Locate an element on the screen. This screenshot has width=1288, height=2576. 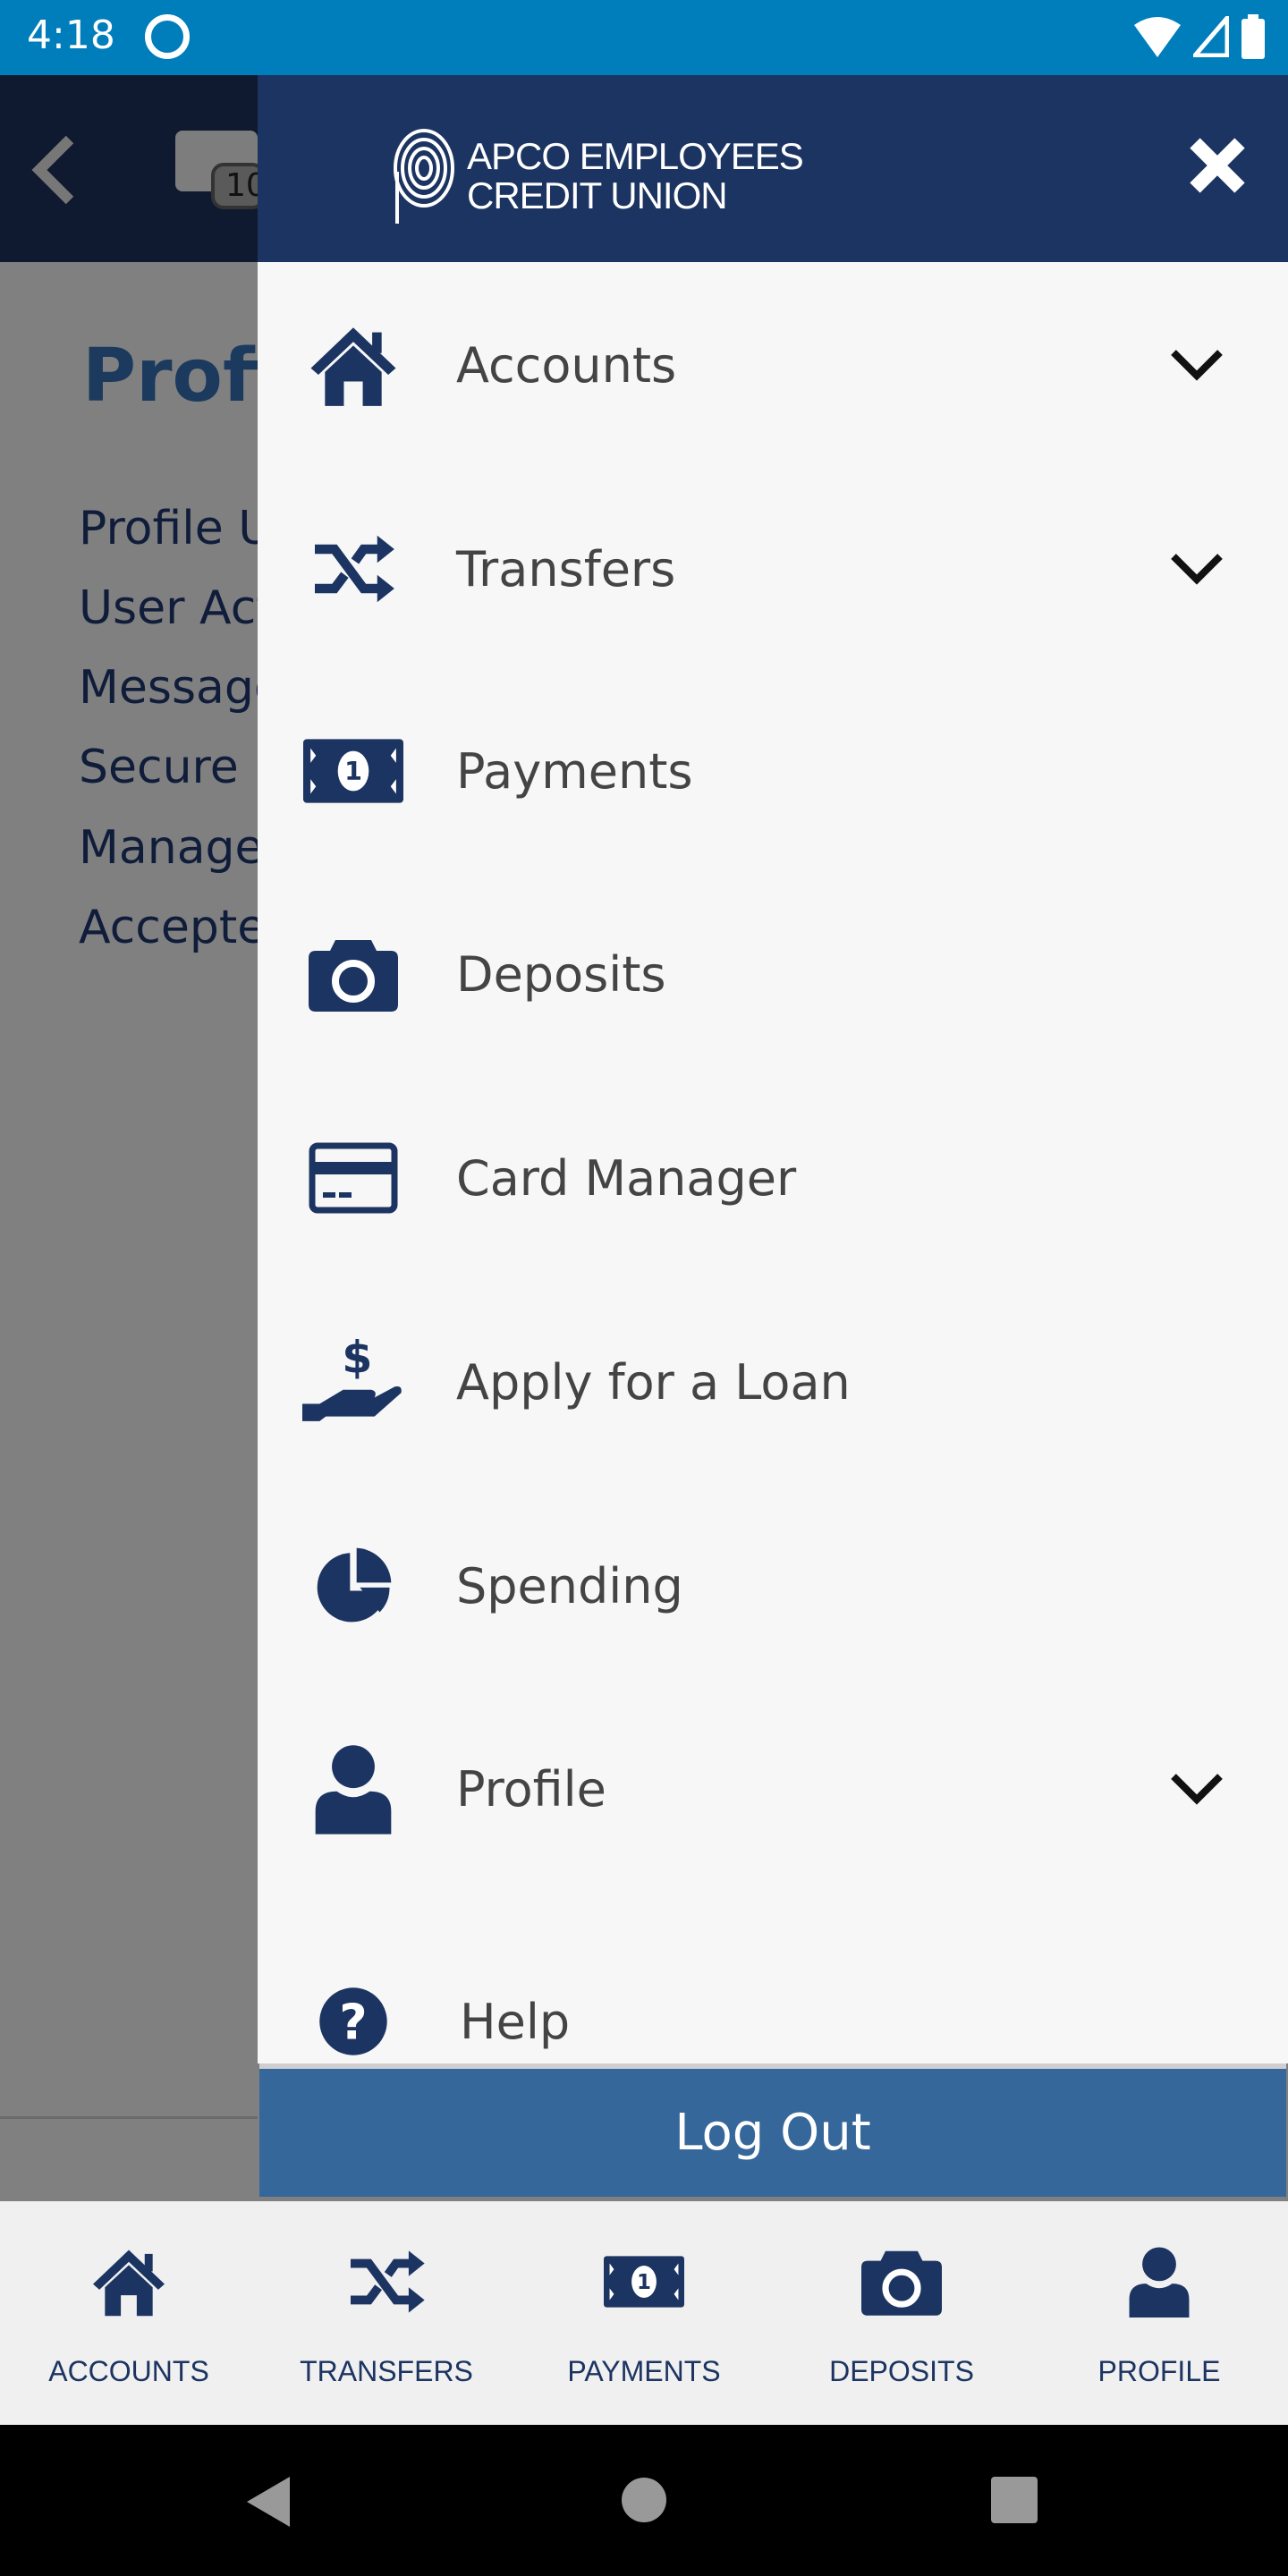
status-time: 4:18 is located at coordinates (71, 35).